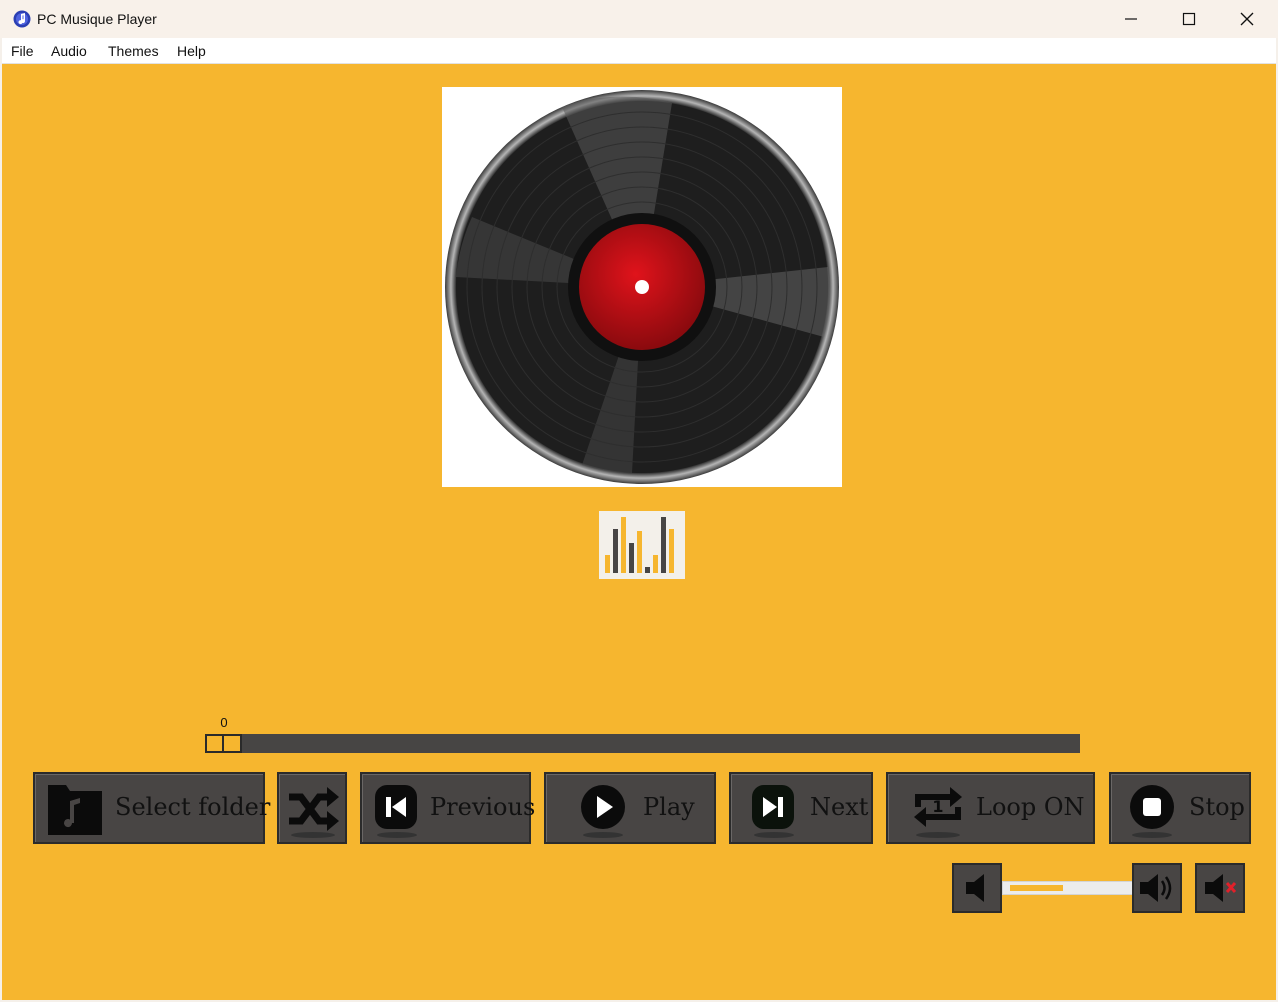 Image resolution: width=1278 pixels, height=1002 pixels. I want to click on title-bar: PC Musique Player, so click(639, 19).